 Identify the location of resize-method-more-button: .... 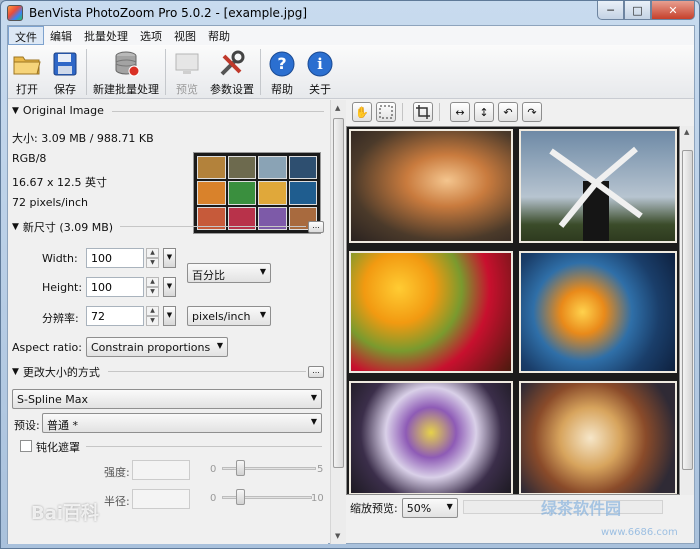
(316, 372).